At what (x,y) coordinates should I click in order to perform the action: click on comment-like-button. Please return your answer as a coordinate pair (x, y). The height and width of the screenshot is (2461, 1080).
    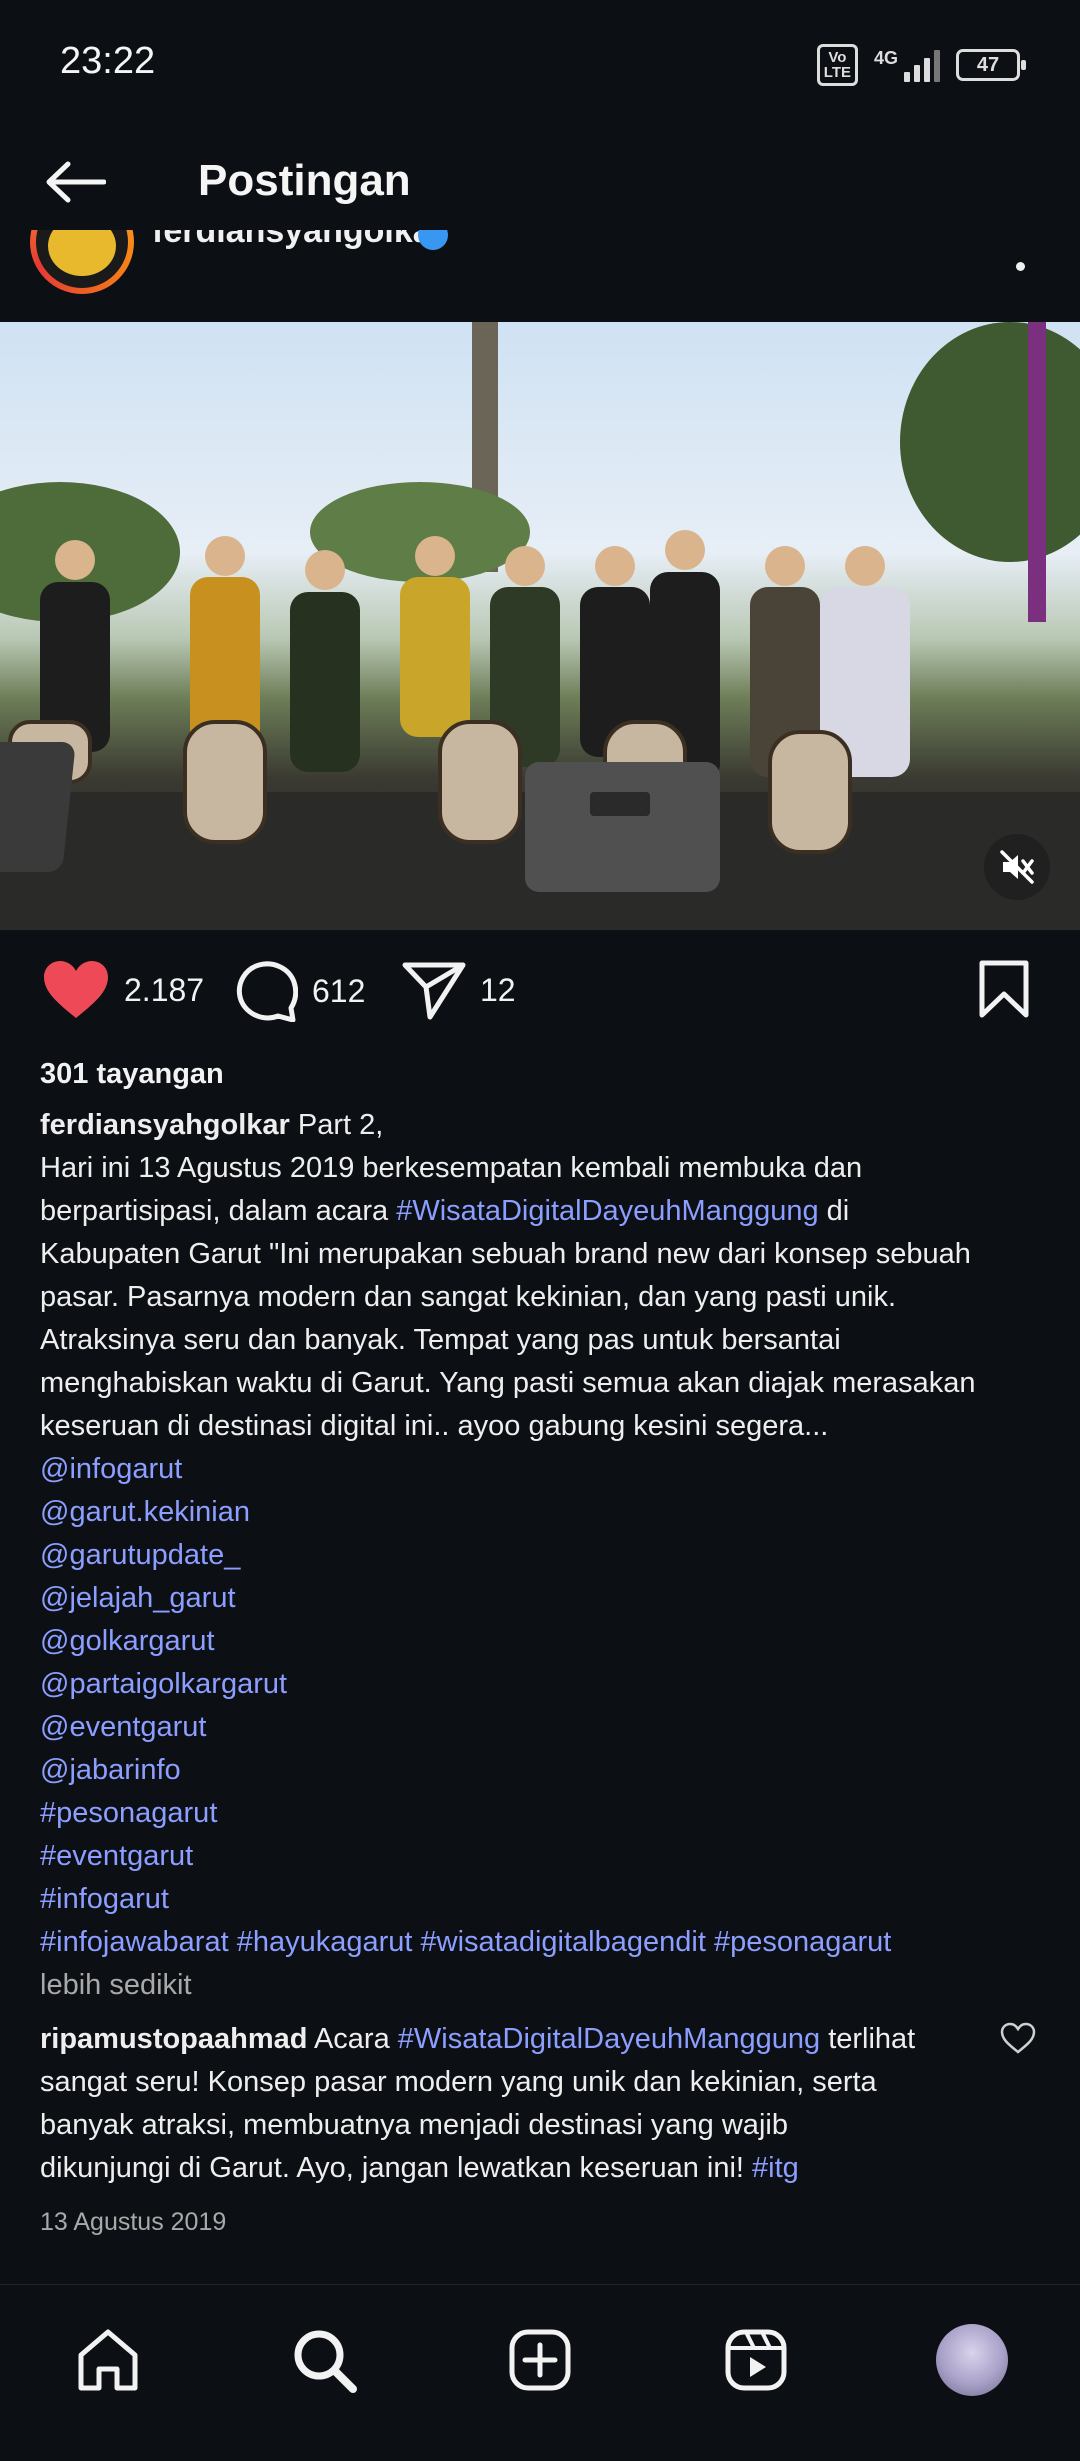
    Looking at the image, I should click on (1018, 2039).